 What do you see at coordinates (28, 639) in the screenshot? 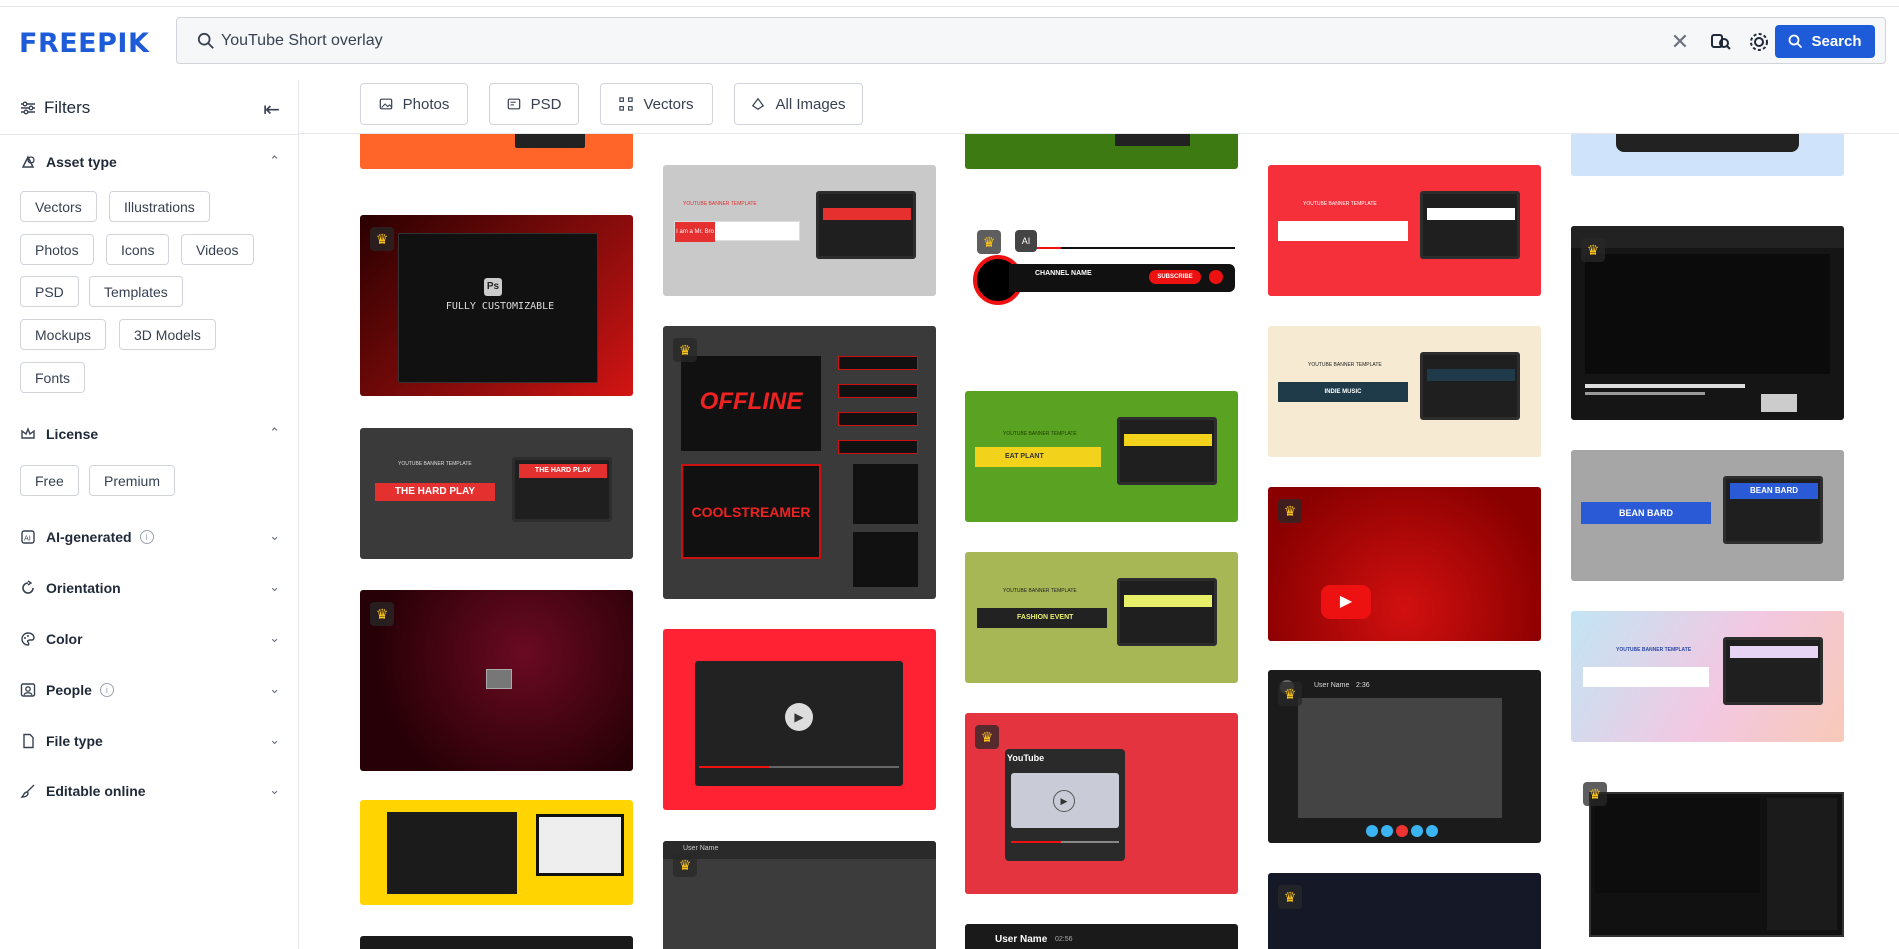
I see `palette-icon` at bounding box center [28, 639].